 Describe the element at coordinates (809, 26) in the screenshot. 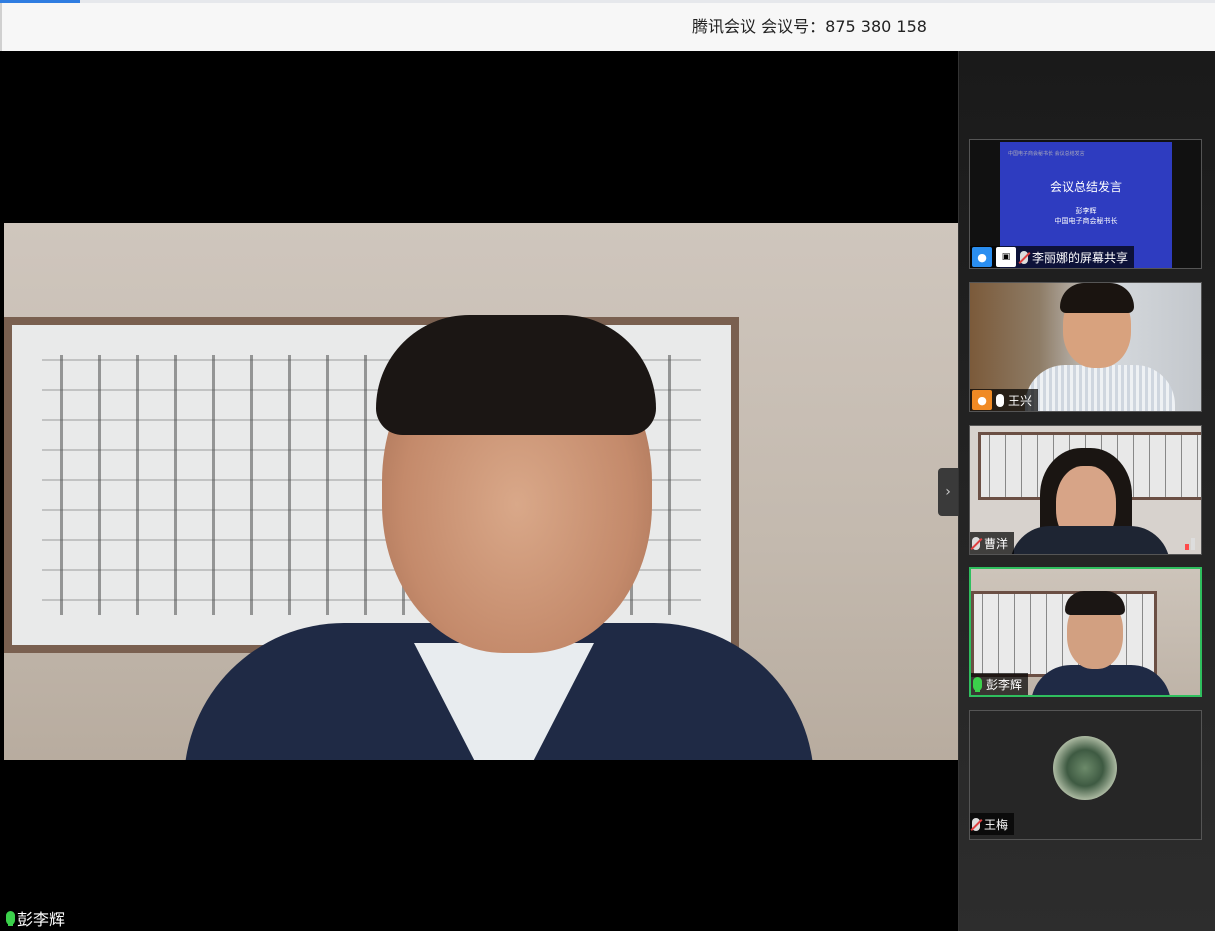

I see `meeting-title: 腾讯会议 会议号：875 380 158` at that location.